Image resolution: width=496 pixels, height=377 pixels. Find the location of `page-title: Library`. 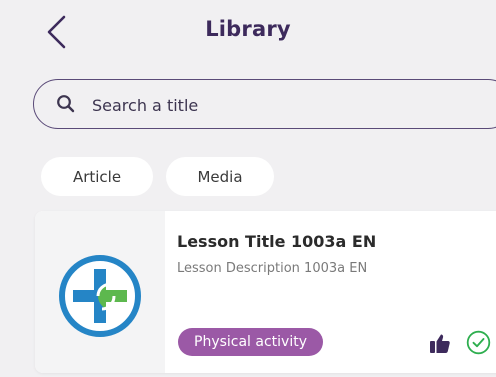

page-title: Library is located at coordinates (248, 29).